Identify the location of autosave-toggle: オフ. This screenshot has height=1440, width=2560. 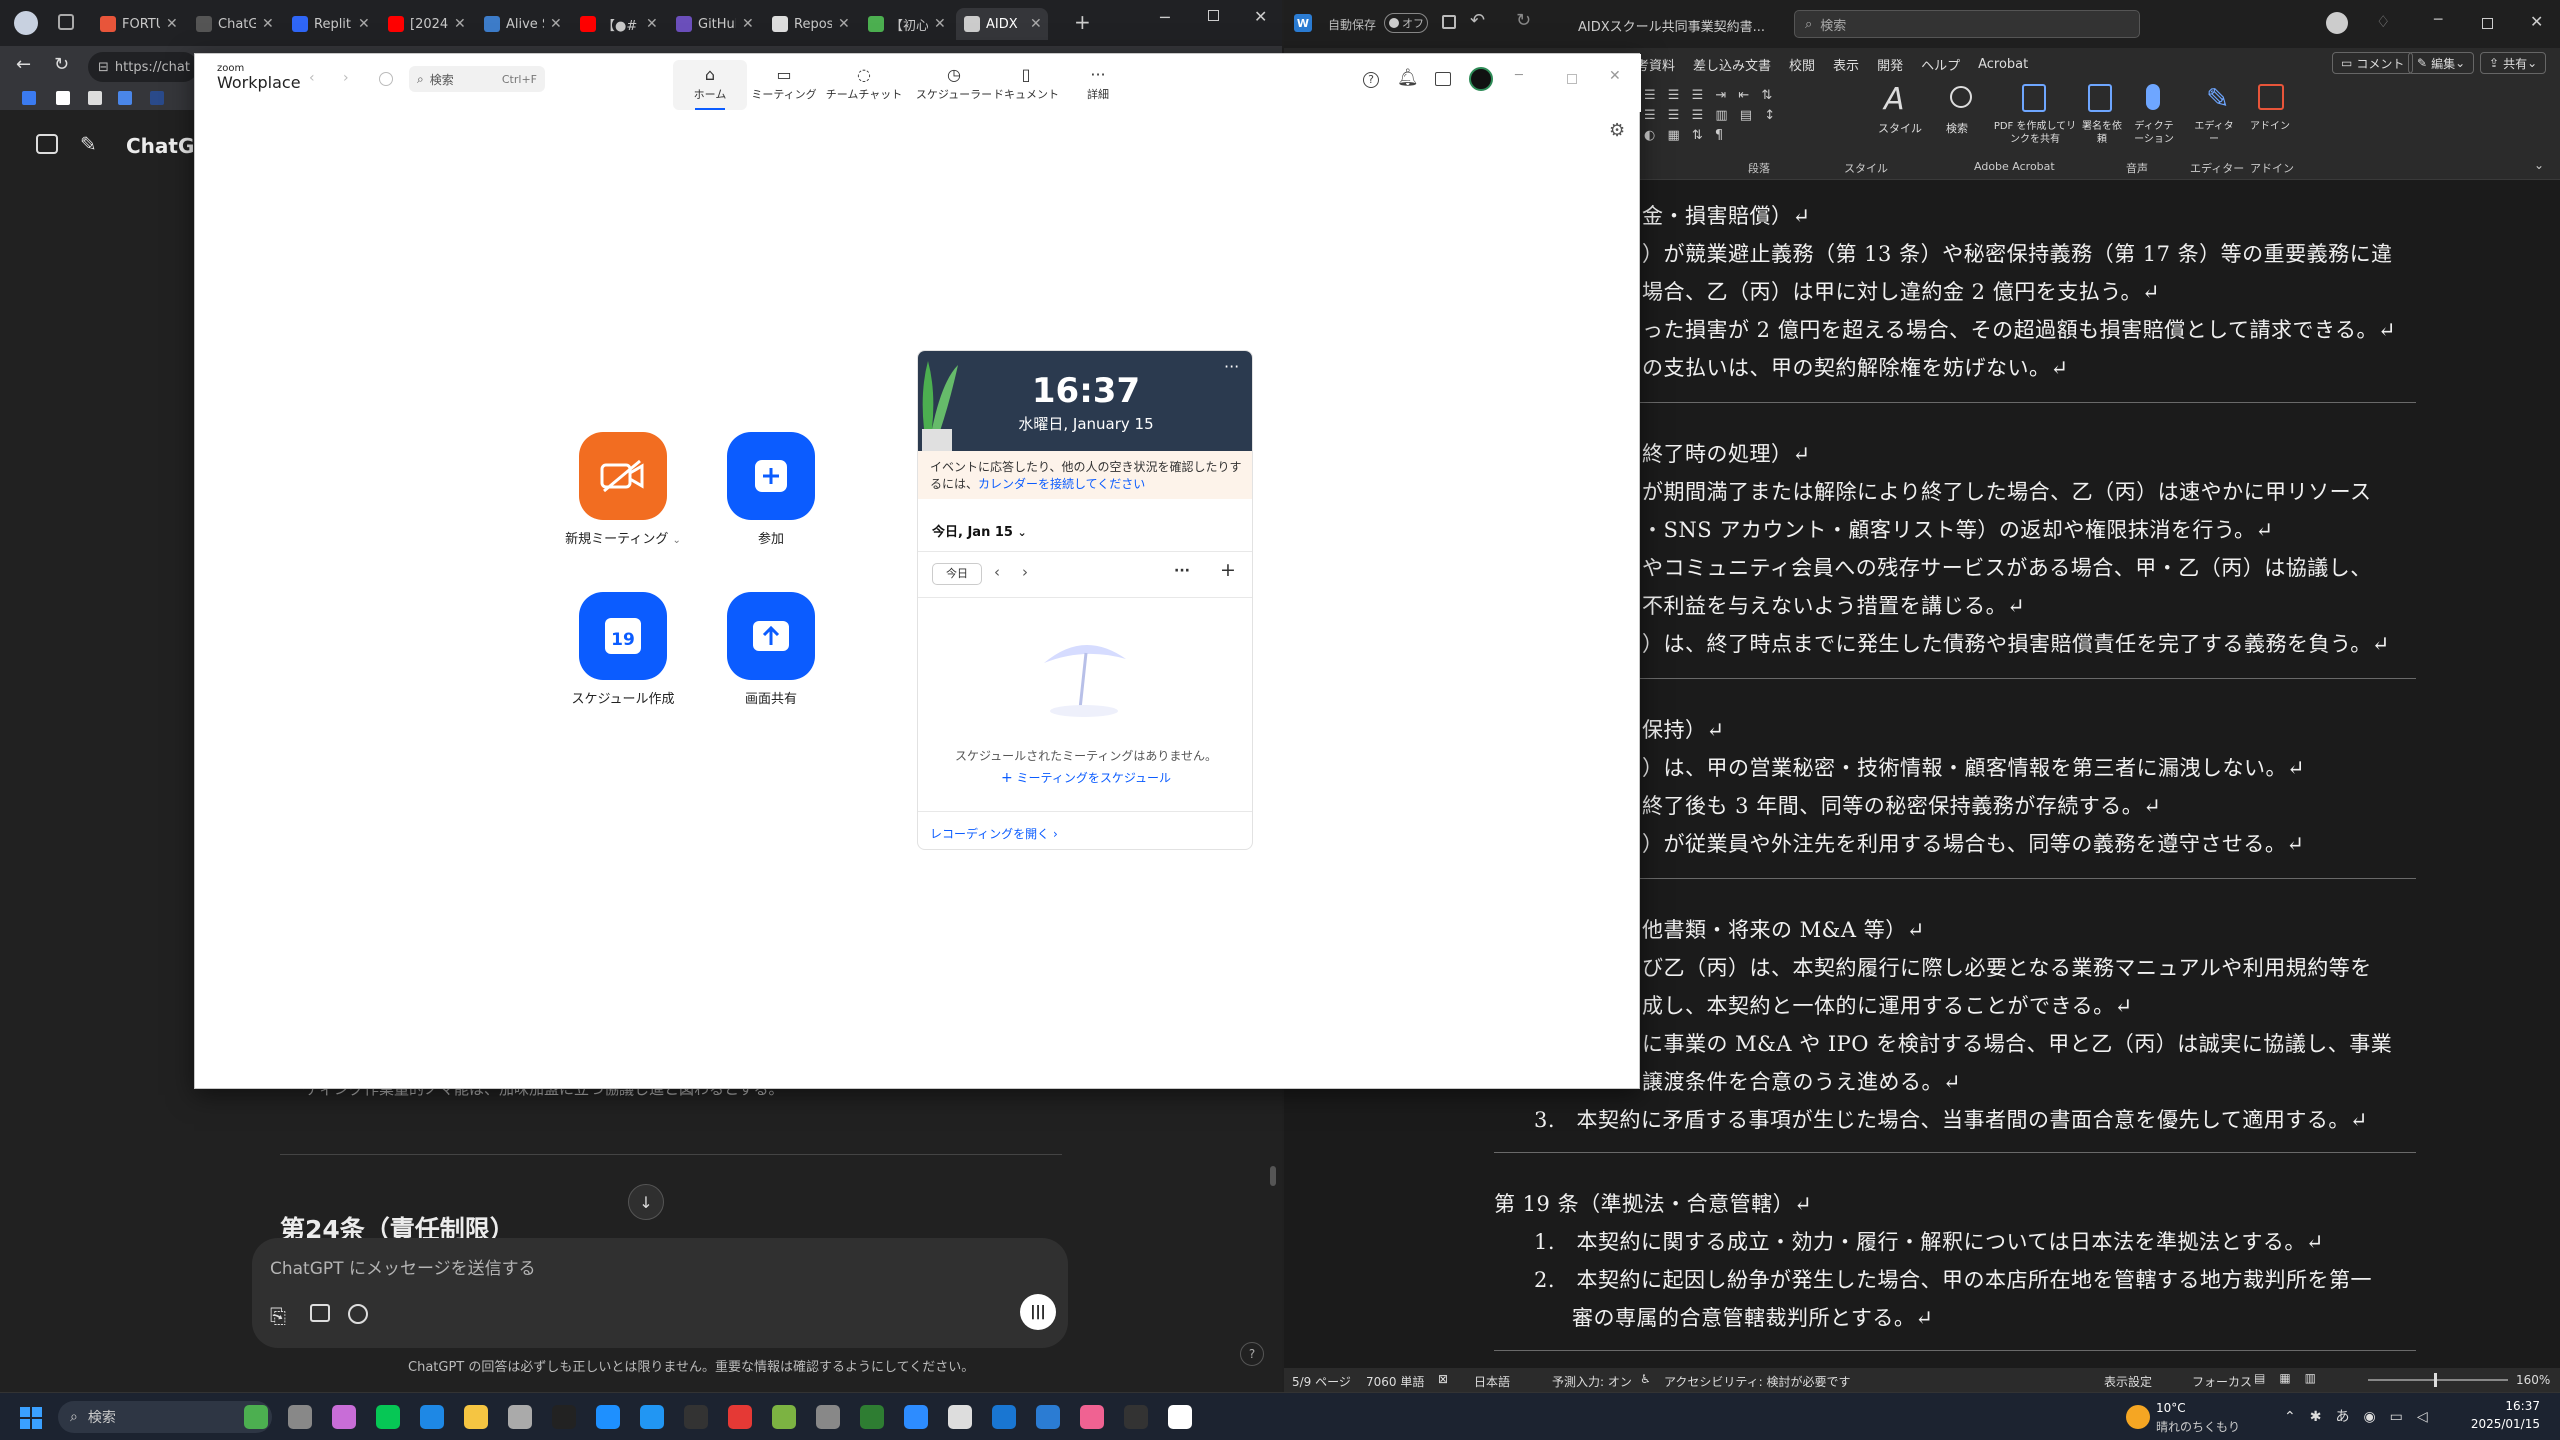
(1406, 23).